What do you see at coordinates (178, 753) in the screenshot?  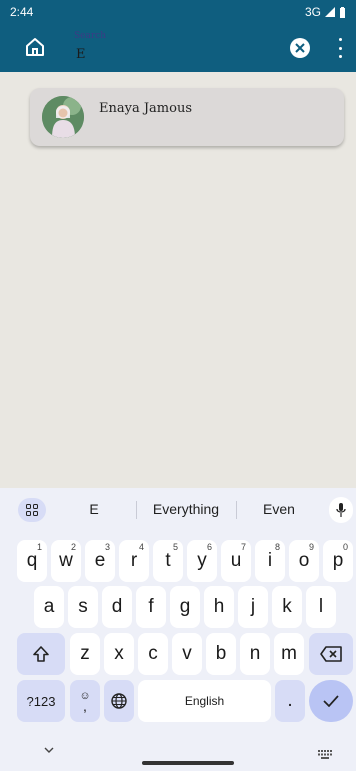 I see `navigation-bar` at bounding box center [178, 753].